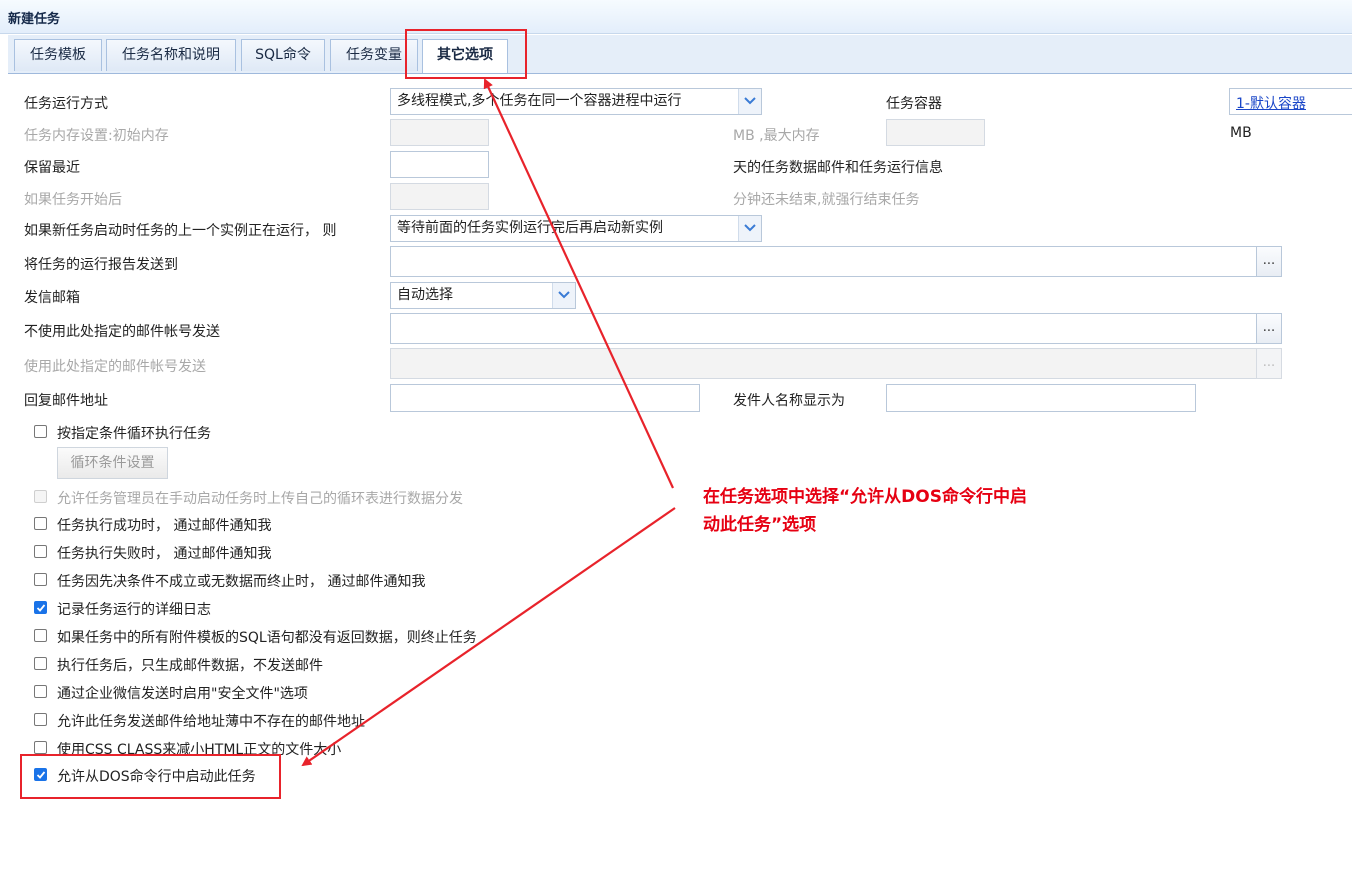 The height and width of the screenshot is (873, 1352). What do you see at coordinates (488, 637) in the screenshot?
I see `arrow-to-option` at bounding box center [488, 637].